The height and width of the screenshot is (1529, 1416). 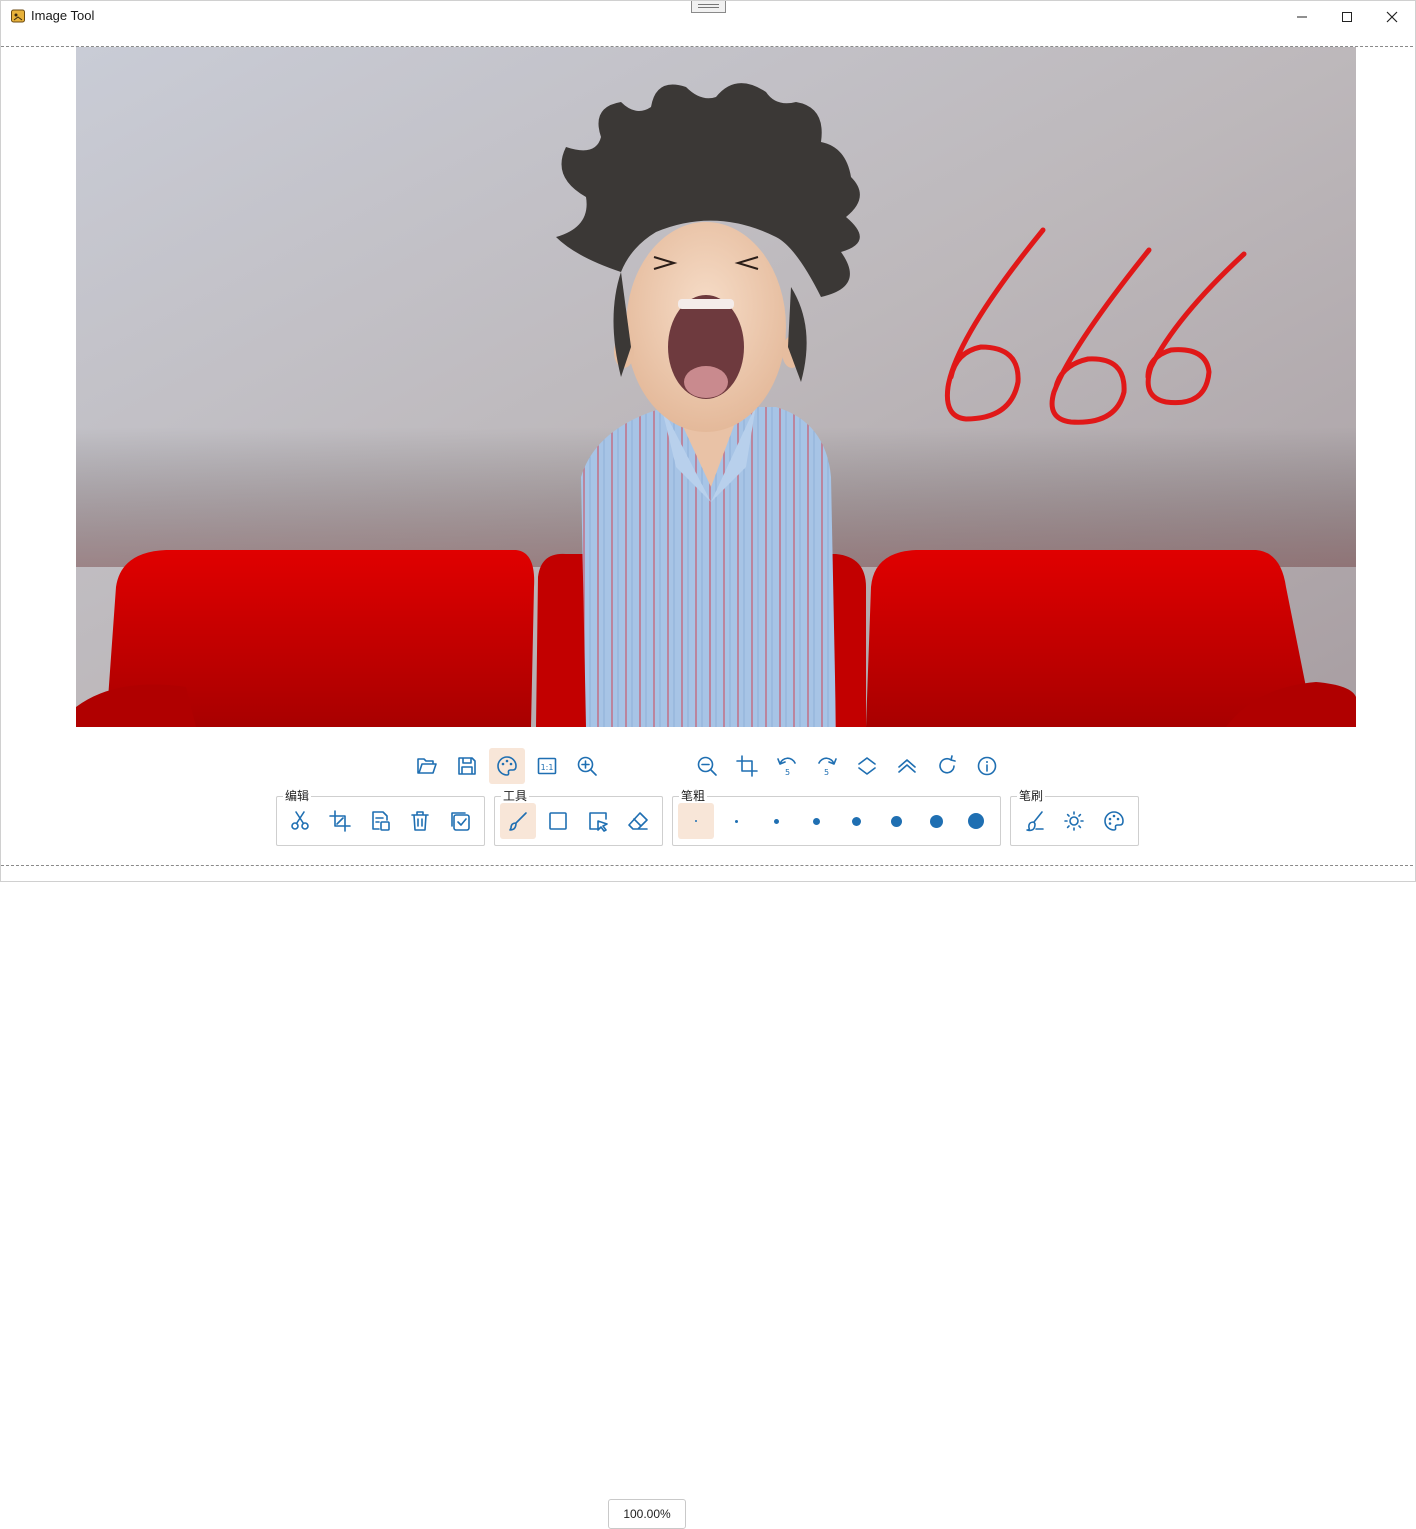 I want to click on refresh-icon, so click(x=947, y=766).